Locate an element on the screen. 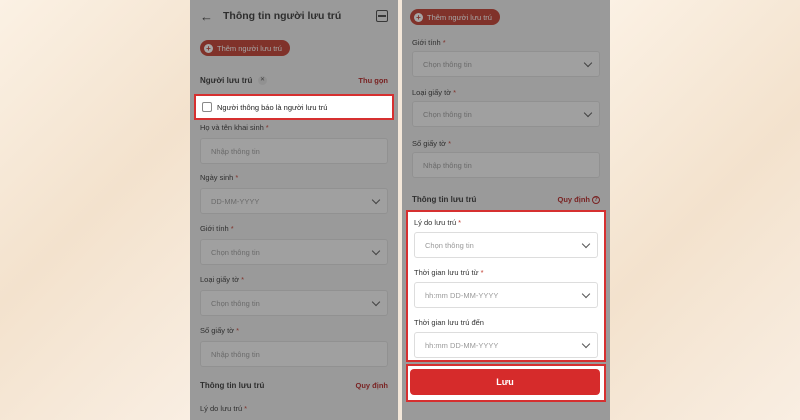  save-button: Lưu is located at coordinates (505, 382).